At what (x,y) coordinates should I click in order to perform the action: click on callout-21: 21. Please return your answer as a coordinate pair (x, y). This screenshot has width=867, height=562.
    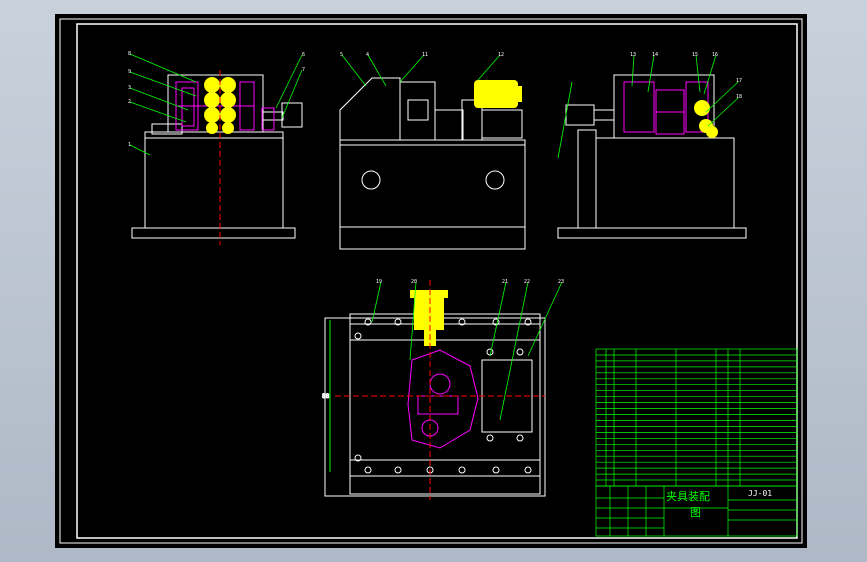
    Looking at the image, I should click on (505, 282).